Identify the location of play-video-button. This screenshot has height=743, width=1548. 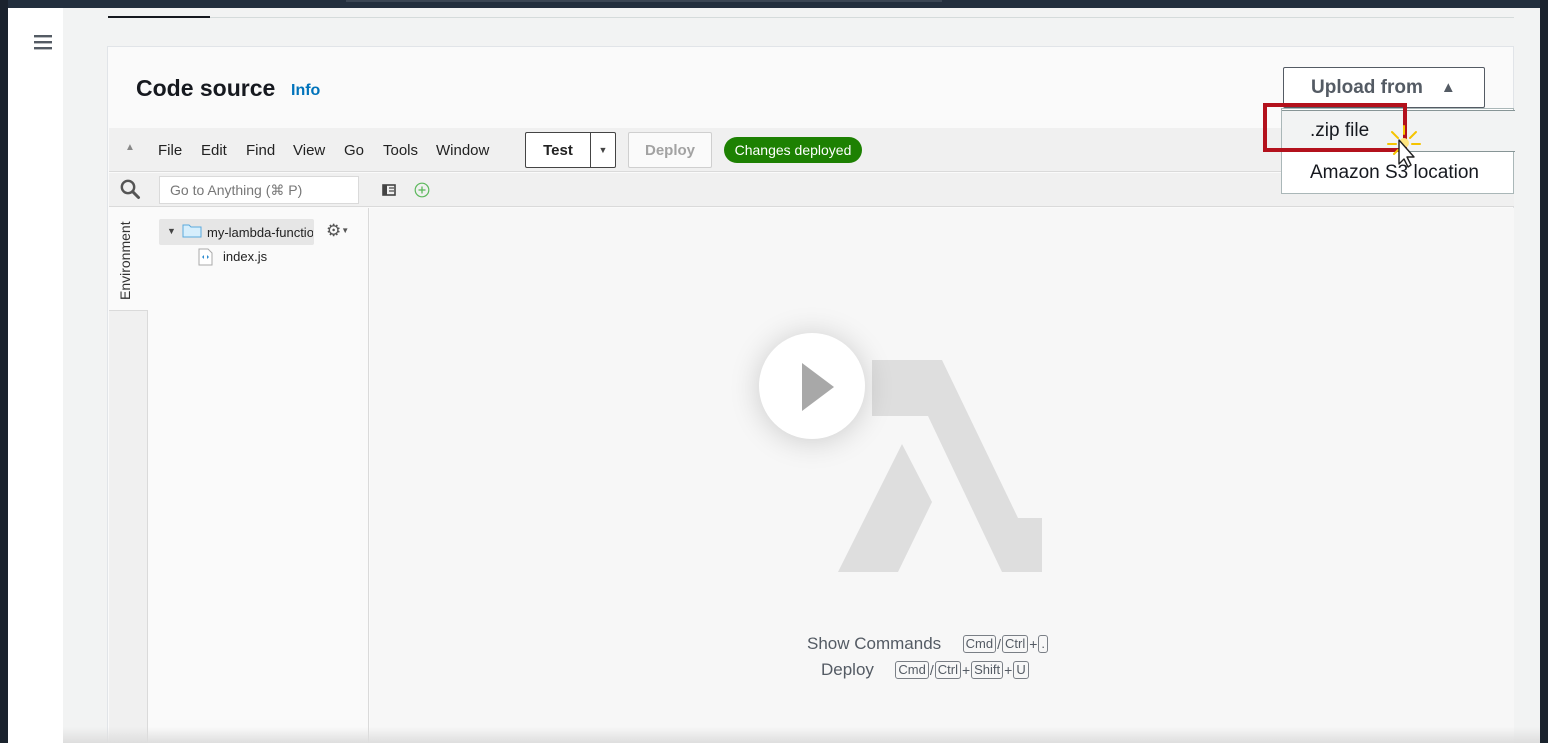
(812, 386).